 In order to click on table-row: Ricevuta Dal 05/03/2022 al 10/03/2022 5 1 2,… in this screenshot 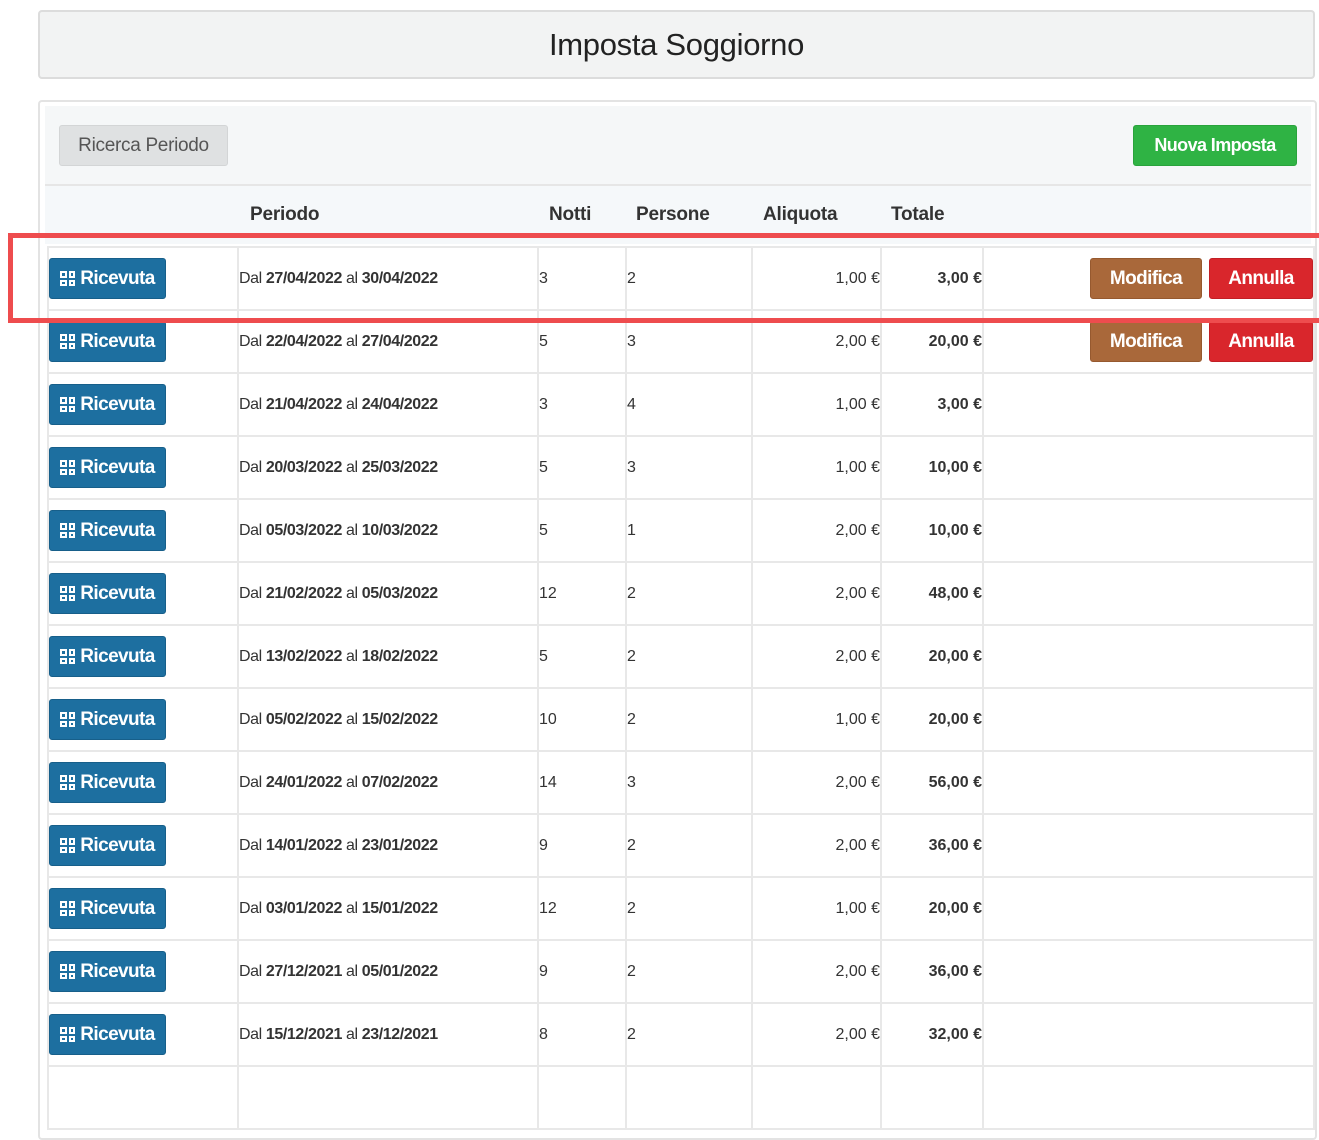, I will do `click(681, 530)`.